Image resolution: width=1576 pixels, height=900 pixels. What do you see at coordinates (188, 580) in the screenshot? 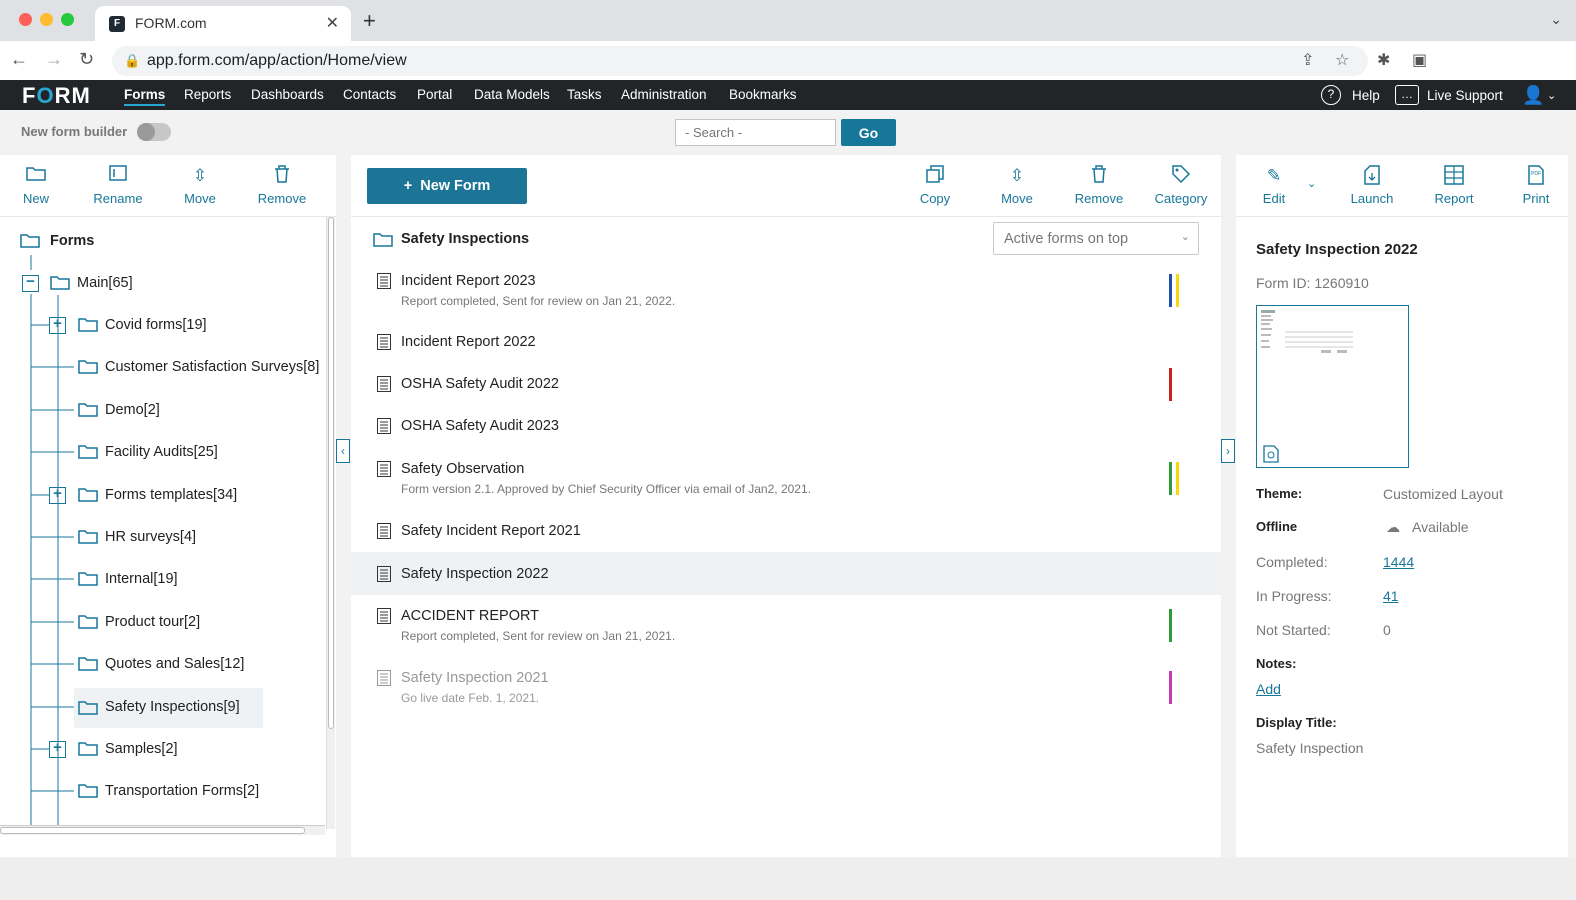
I see `tree-folder: Internal[19]` at bounding box center [188, 580].